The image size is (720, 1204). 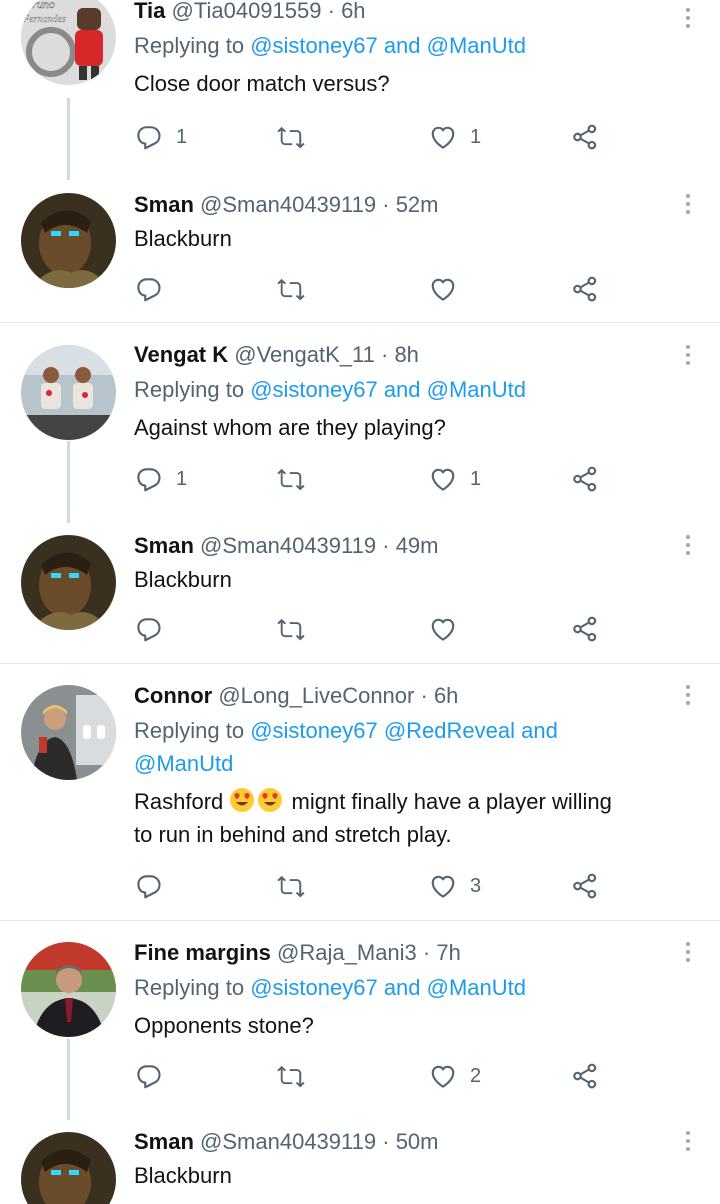 What do you see at coordinates (476, 136) in the screenshot?
I see `like-count: 1` at bounding box center [476, 136].